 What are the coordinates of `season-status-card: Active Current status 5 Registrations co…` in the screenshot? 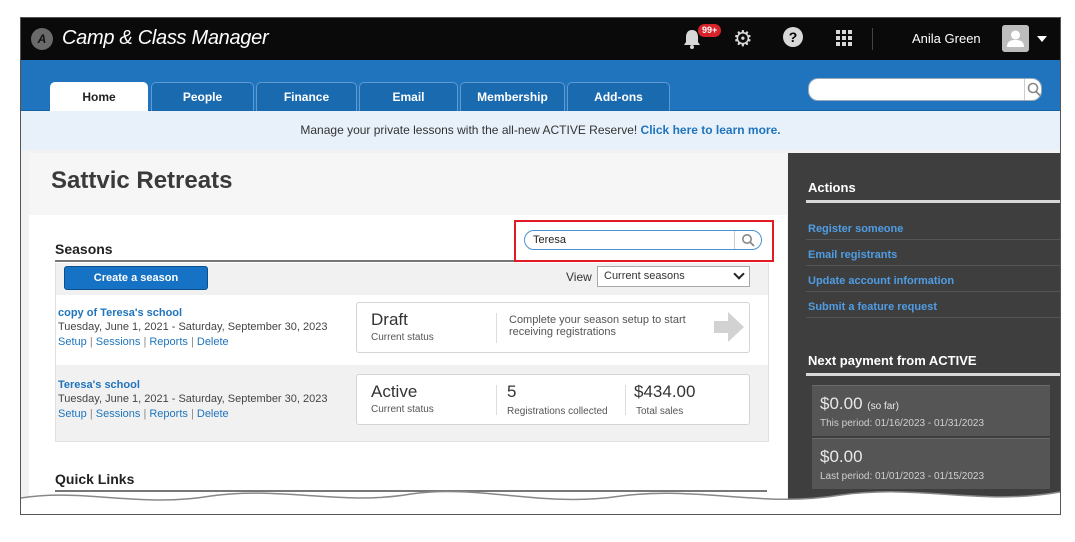 It's located at (553, 399).